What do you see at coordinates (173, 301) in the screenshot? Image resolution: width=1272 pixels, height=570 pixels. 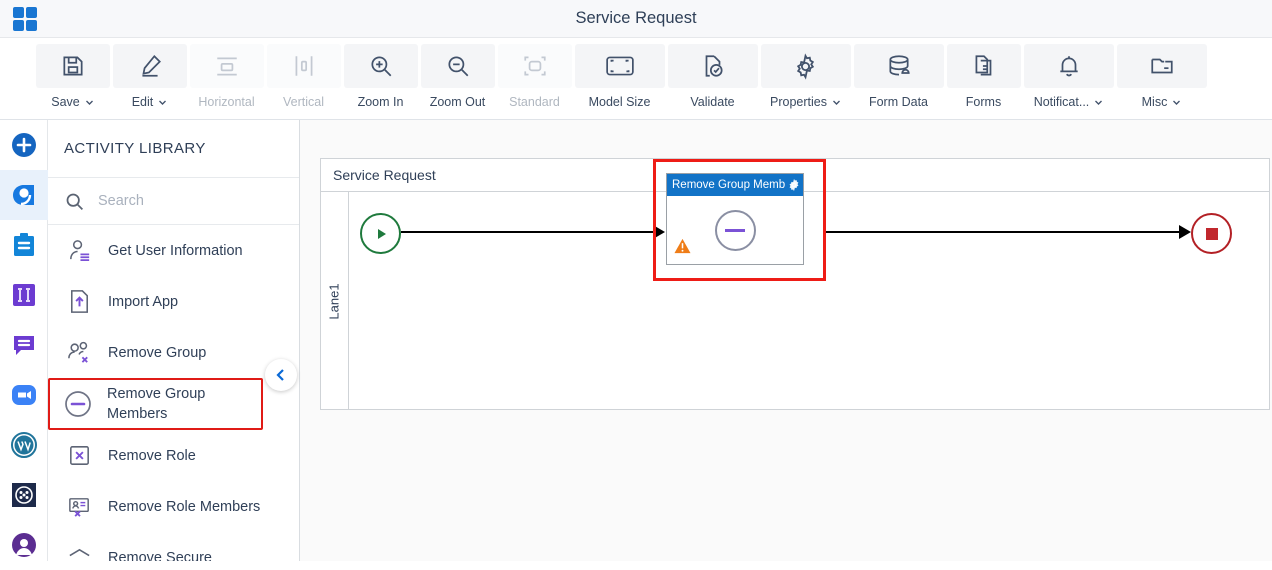 I see `list-item-import-app: Import App` at bounding box center [173, 301].